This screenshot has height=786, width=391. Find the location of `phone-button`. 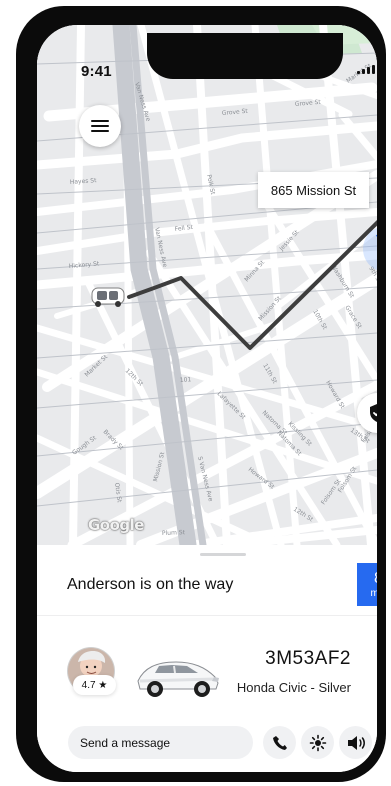

phone-button is located at coordinates (279, 742).